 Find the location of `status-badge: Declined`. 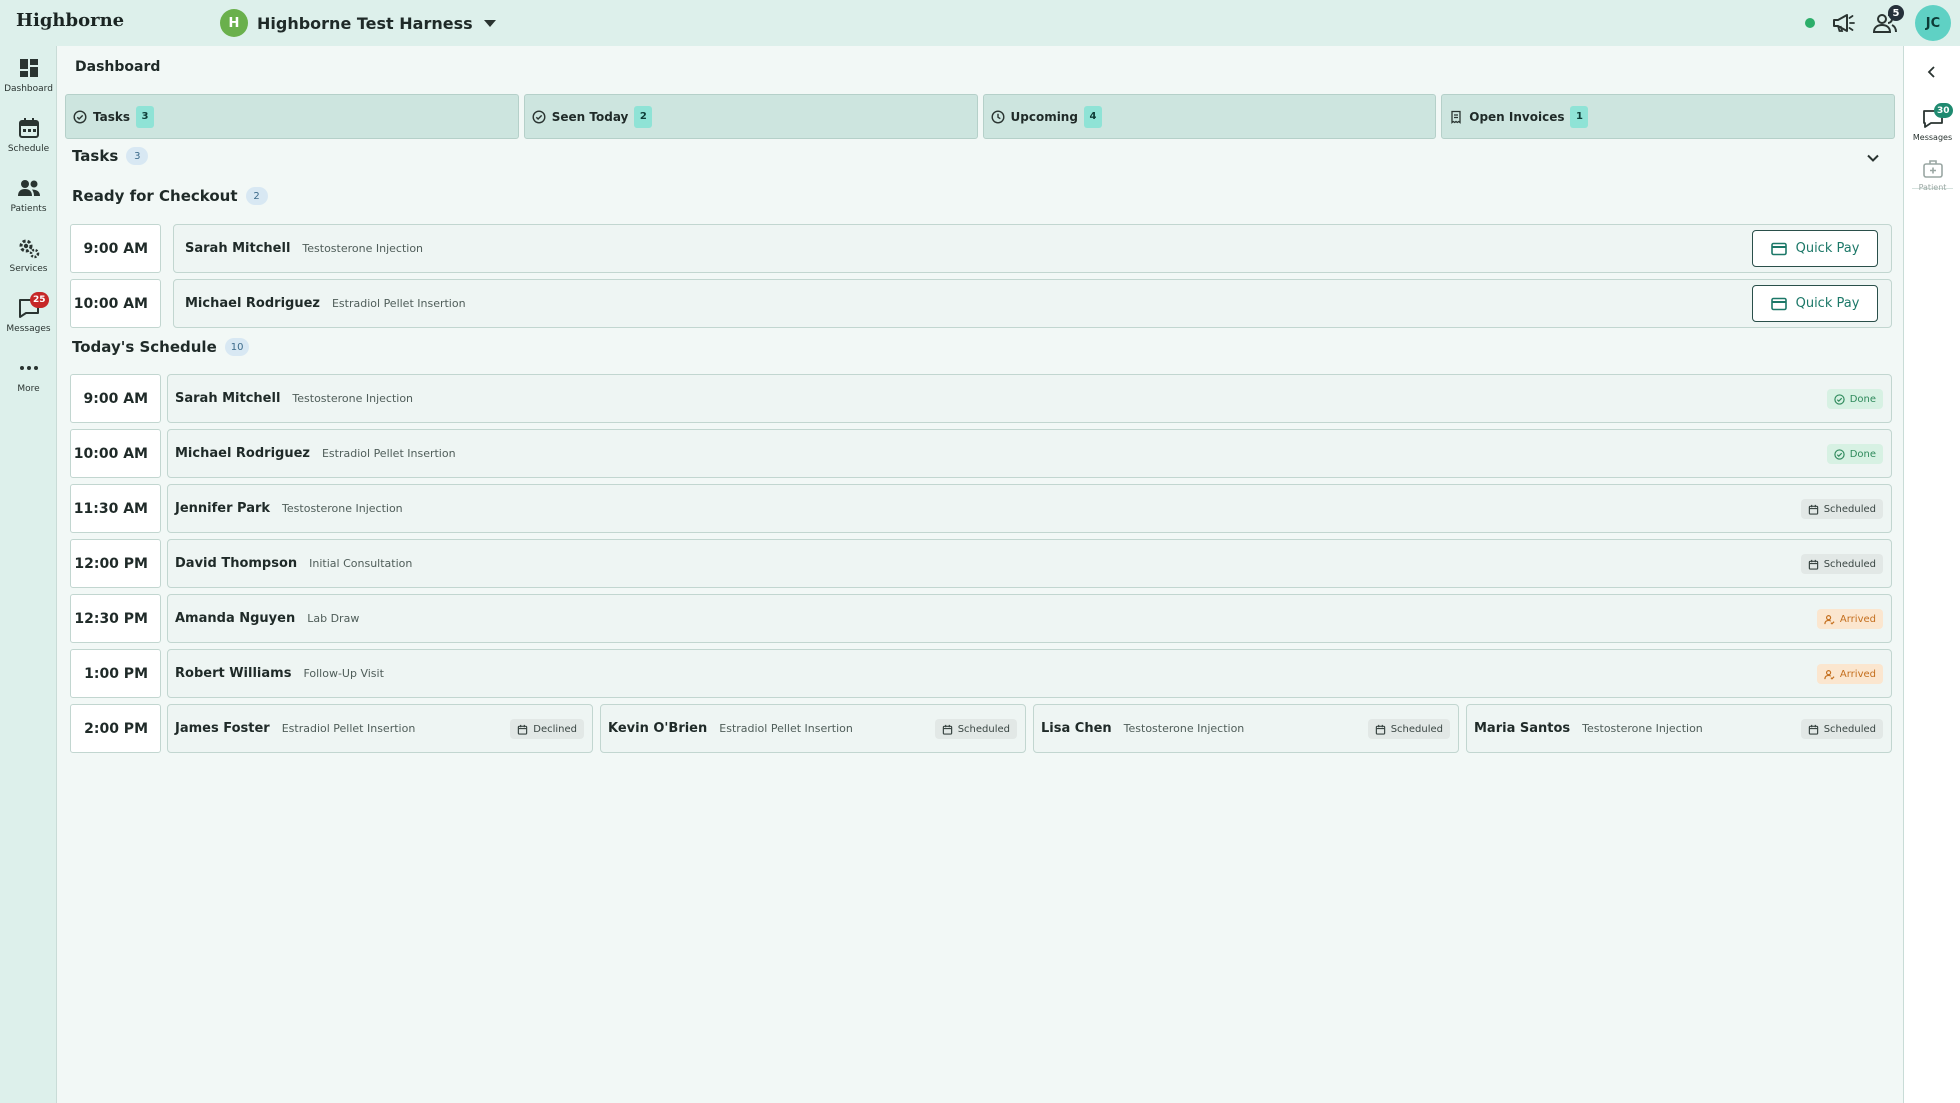

status-badge: Declined is located at coordinates (547, 729).